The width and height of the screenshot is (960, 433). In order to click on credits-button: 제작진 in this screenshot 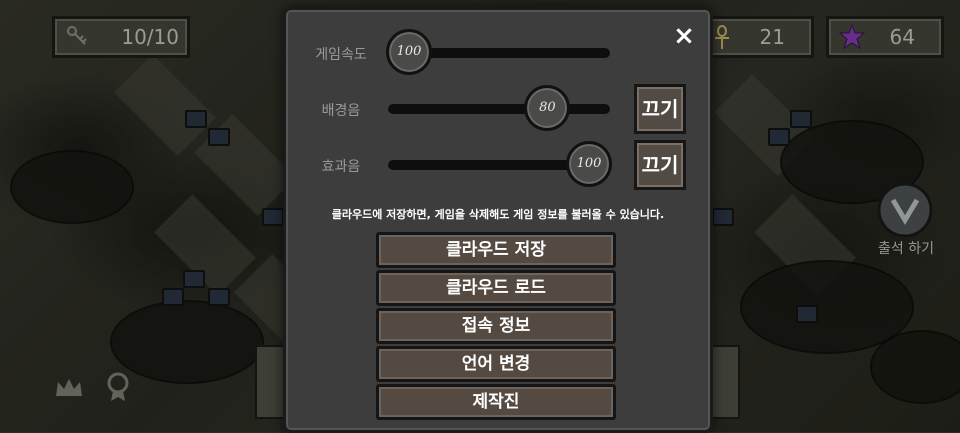, I will do `click(496, 402)`.